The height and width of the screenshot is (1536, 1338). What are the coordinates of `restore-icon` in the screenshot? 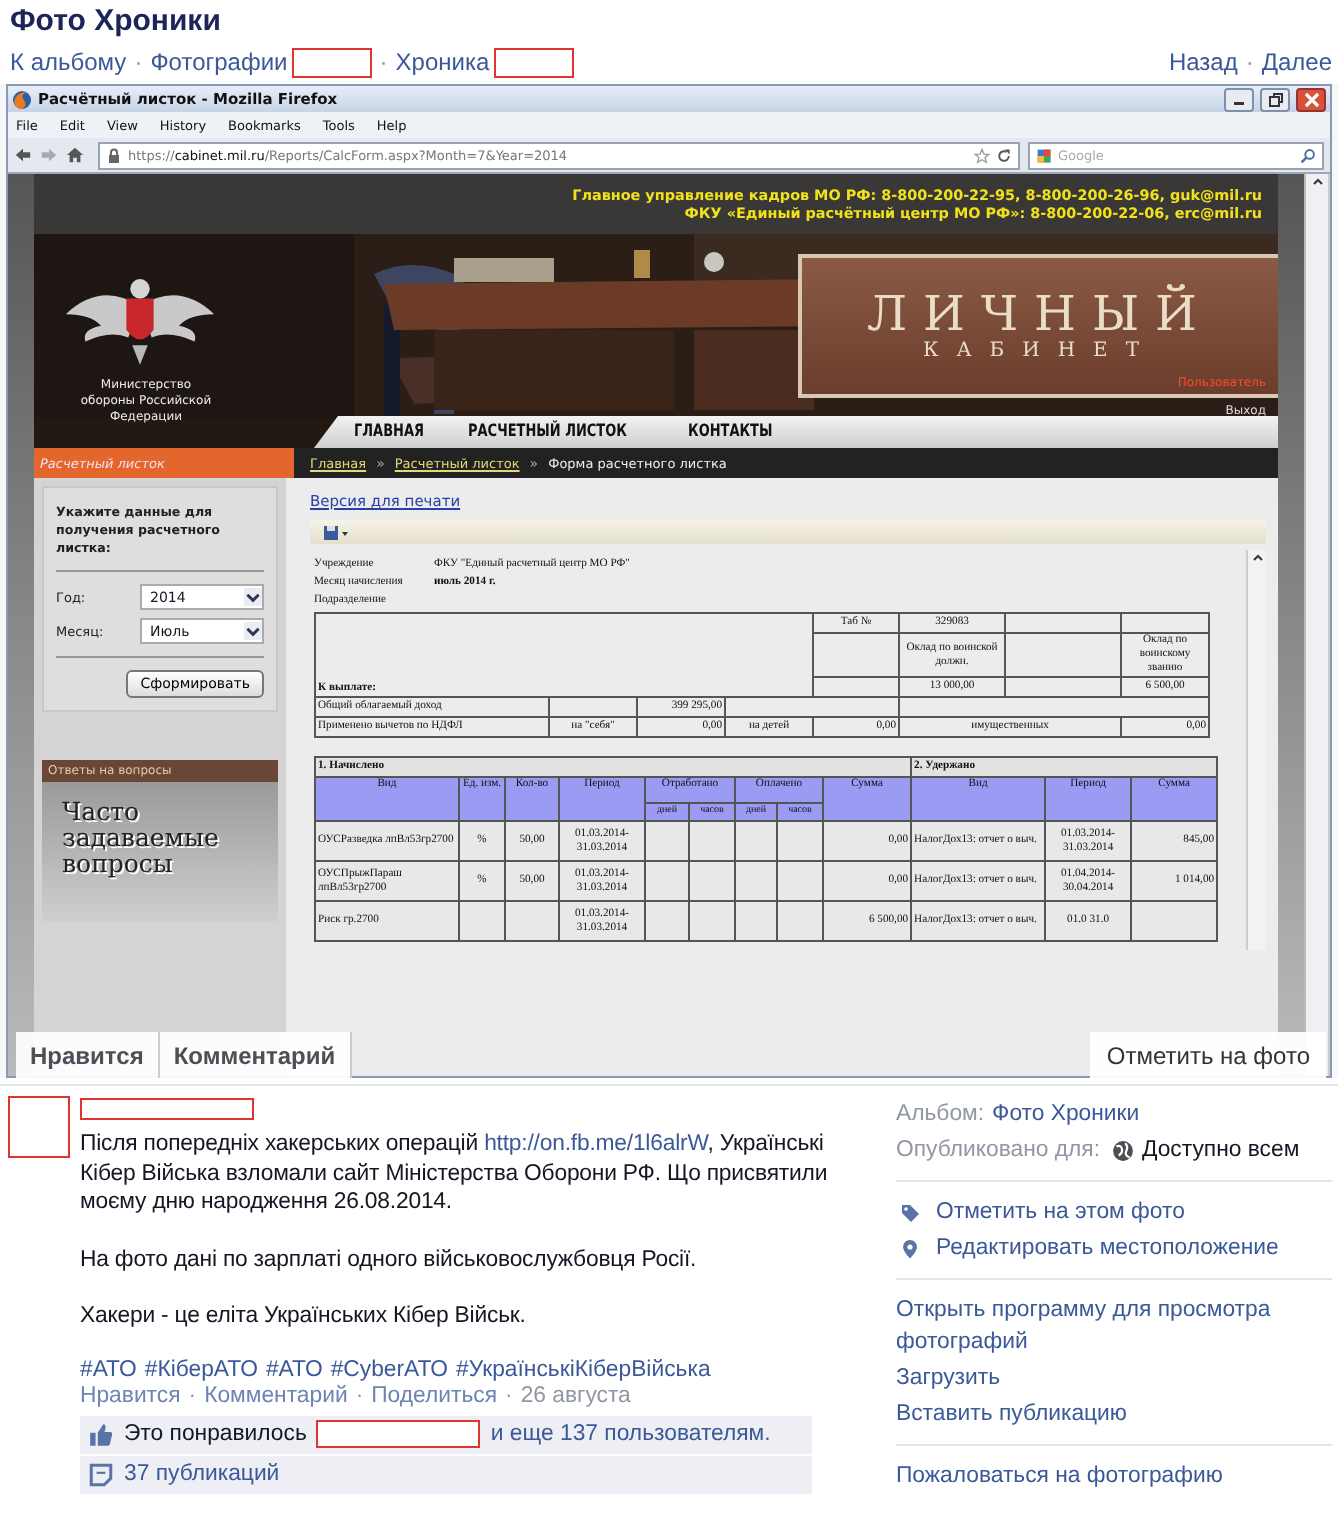 It's located at (1275, 99).